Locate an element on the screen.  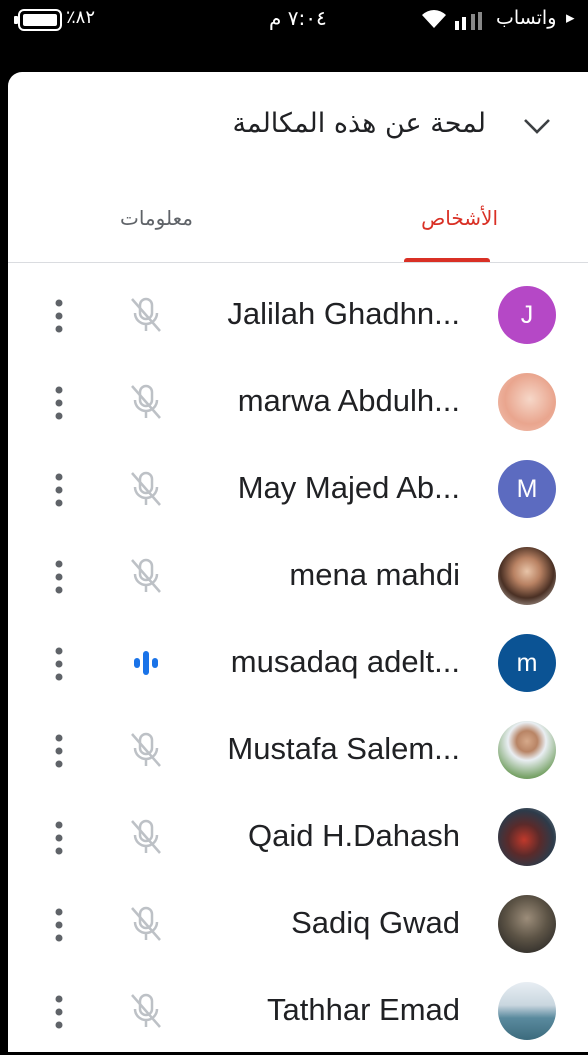
clock: ٧:٠٤ م is located at coordinates (298, 18).